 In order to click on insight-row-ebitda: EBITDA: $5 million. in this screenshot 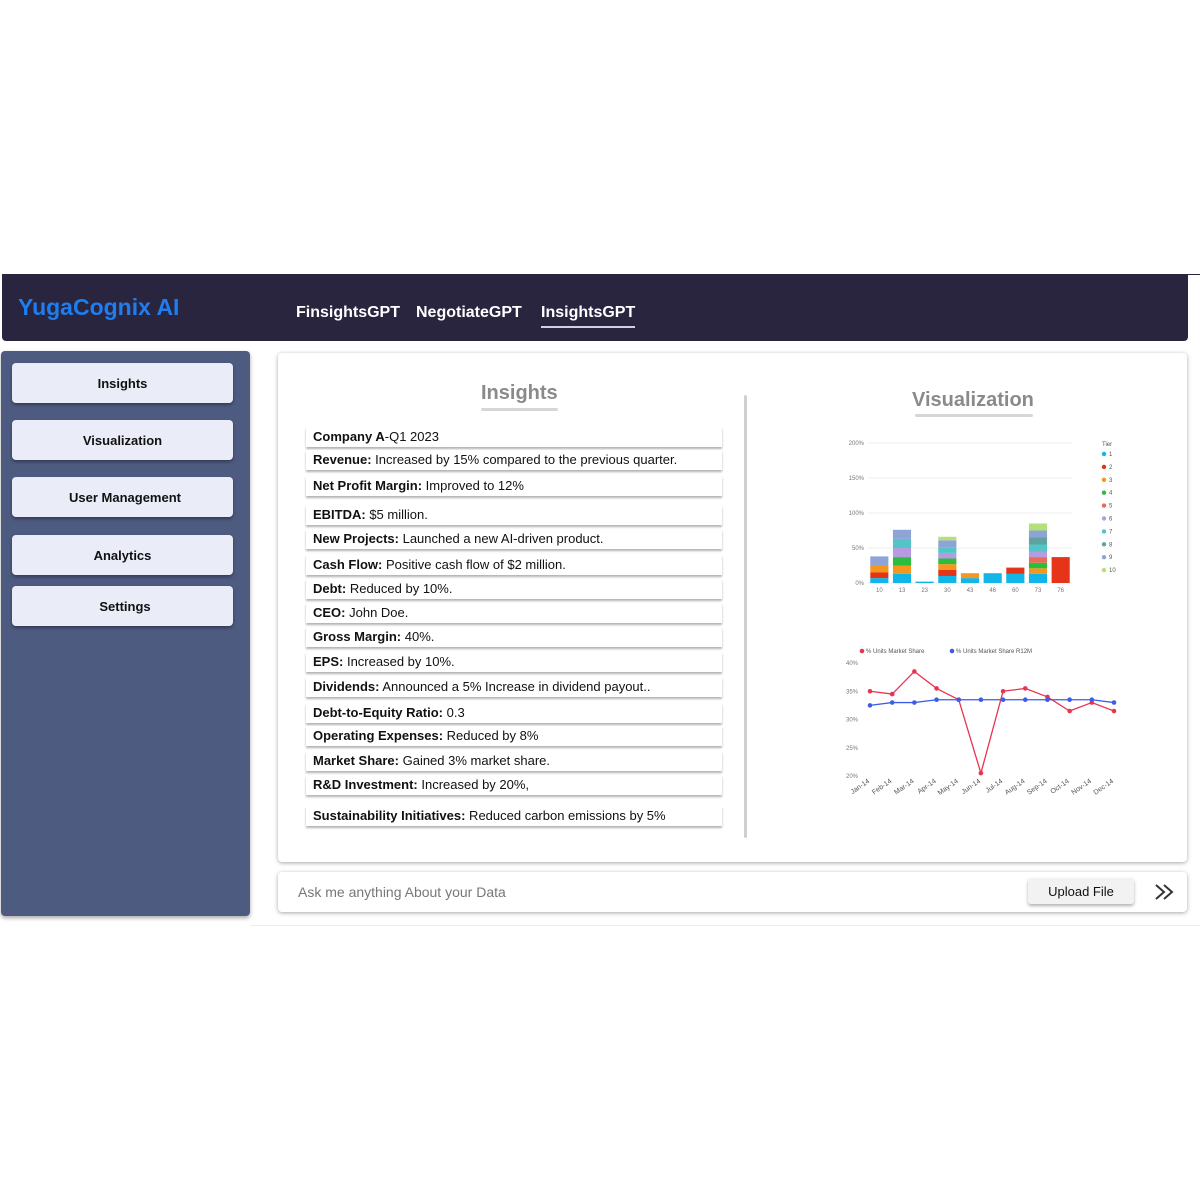, I will do `click(514, 515)`.